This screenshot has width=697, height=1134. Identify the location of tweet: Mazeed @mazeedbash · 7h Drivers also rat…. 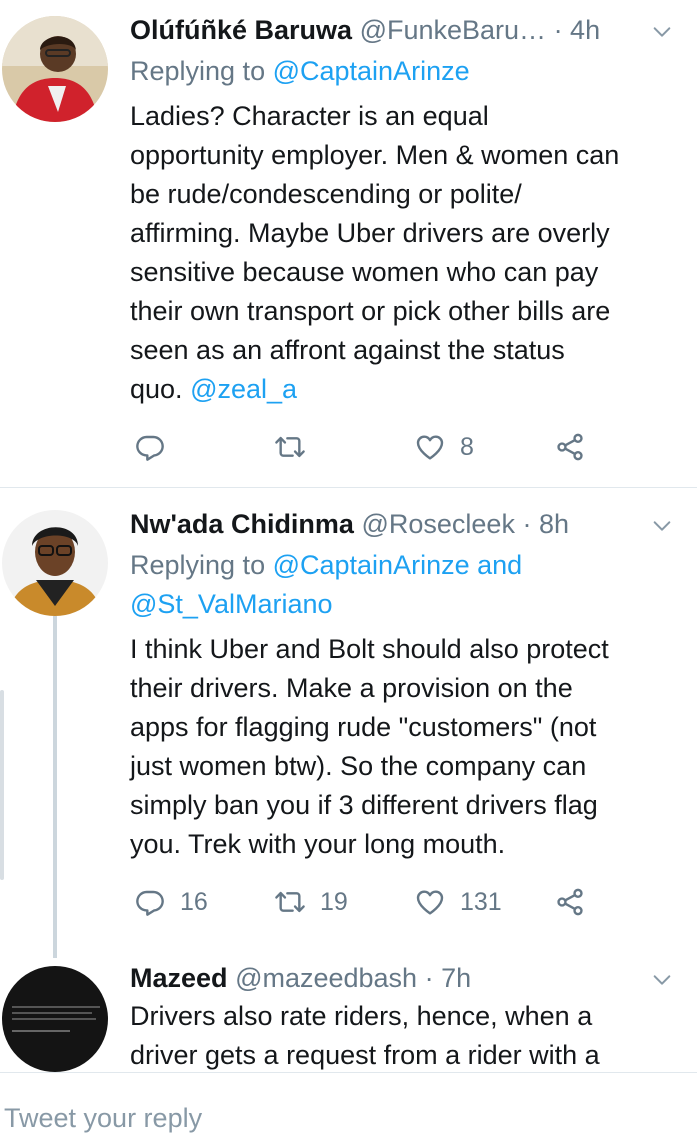
(348, 1014).